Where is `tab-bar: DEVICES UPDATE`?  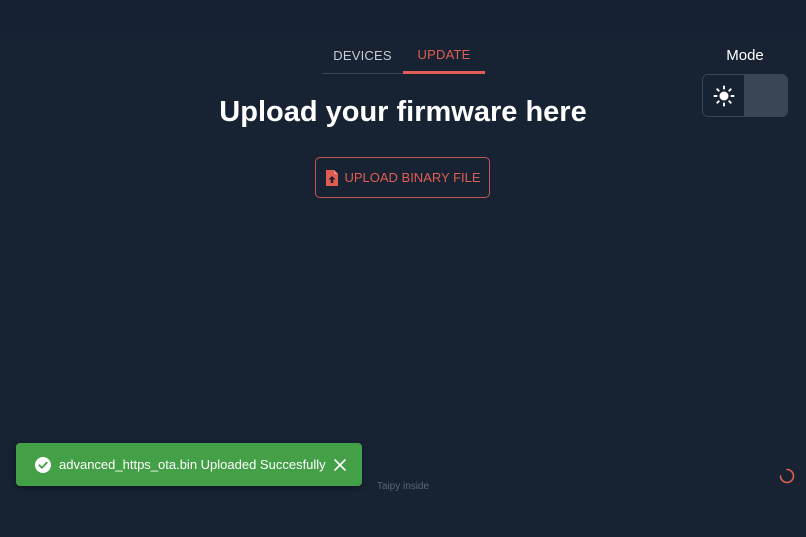
tab-bar: DEVICES UPDATE is located at coordinates (403, 56).